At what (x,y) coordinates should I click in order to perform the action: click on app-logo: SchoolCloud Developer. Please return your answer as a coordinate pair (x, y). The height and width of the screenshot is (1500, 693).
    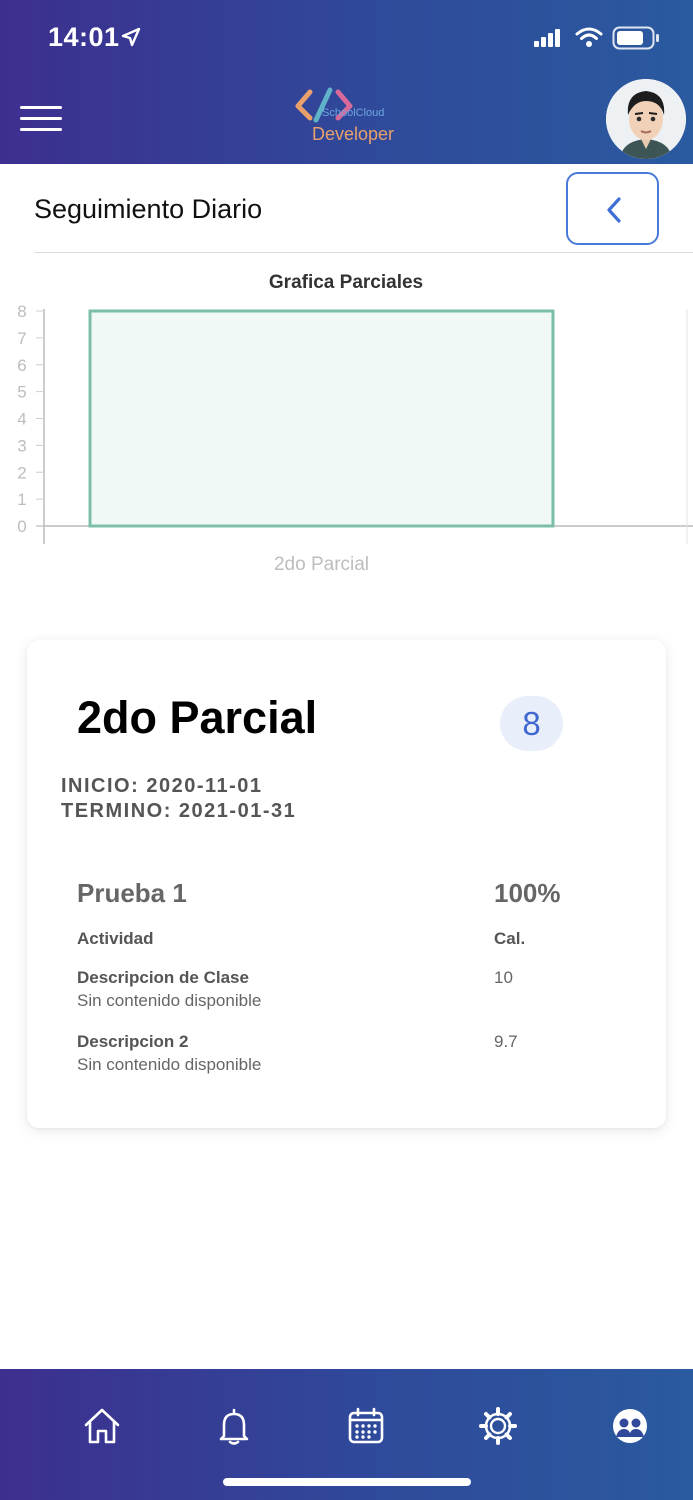
    Looking at the image, I should click on (349, 119).